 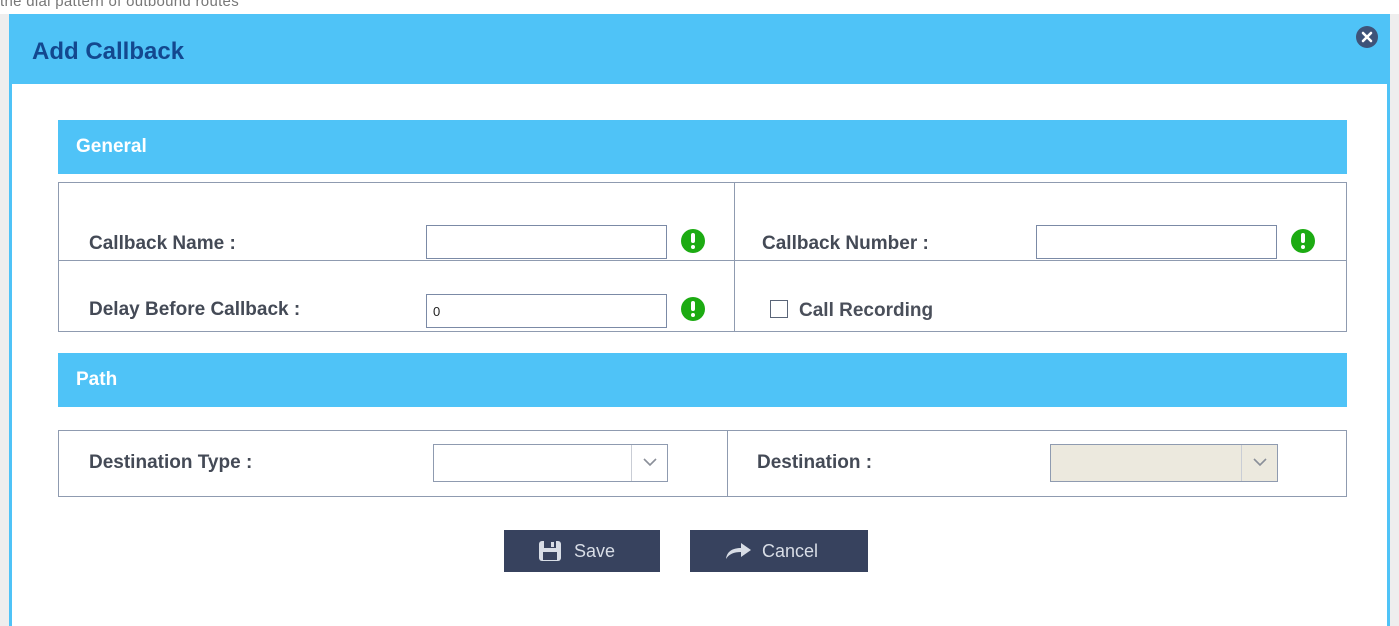 I want to click on path-section-header: Path, so click(x=702, y=380).